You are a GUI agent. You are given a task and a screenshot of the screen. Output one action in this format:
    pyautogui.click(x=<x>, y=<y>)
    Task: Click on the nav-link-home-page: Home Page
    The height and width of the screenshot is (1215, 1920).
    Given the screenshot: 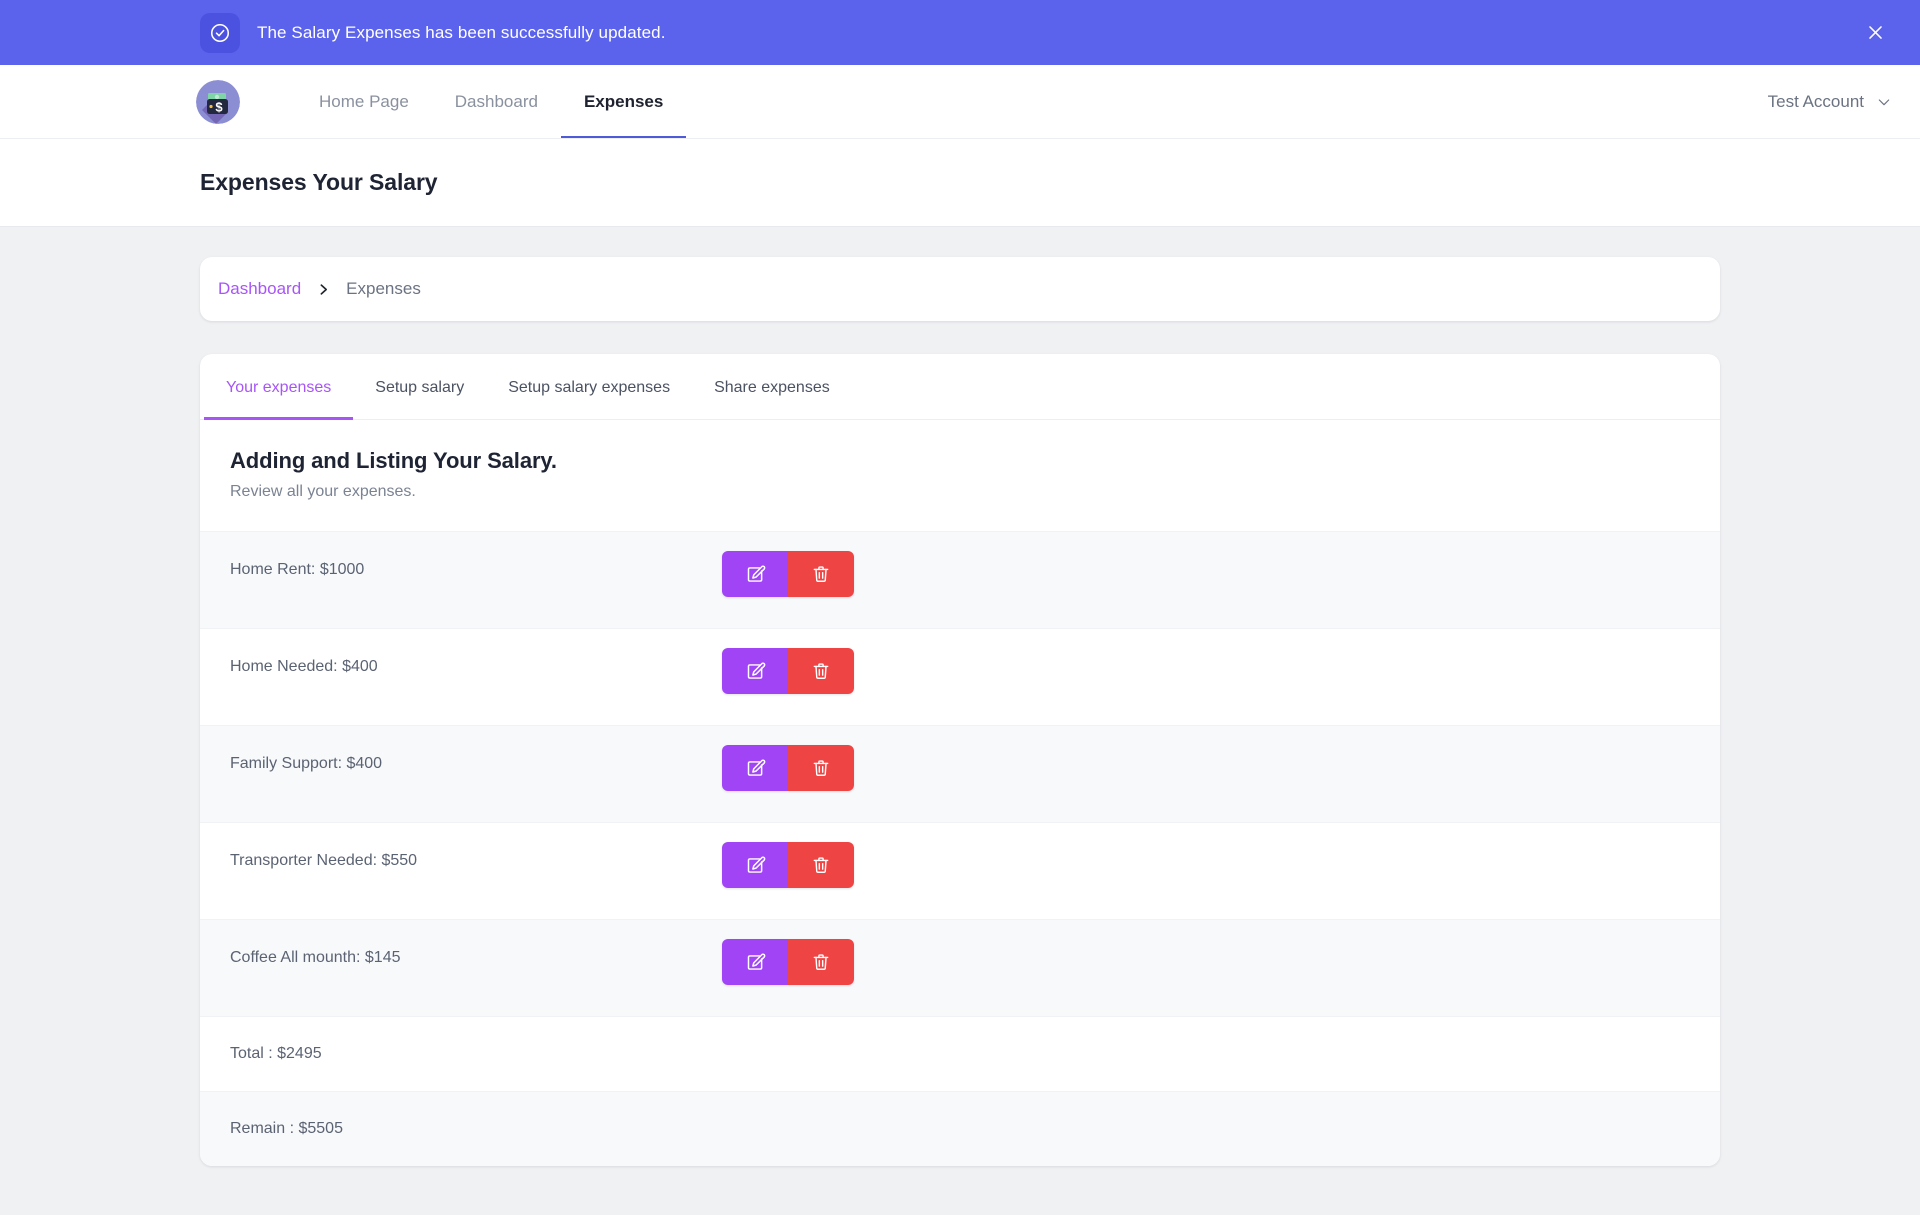 What is the action you would take?
    pyautogui.click(x=364, y=101)
    